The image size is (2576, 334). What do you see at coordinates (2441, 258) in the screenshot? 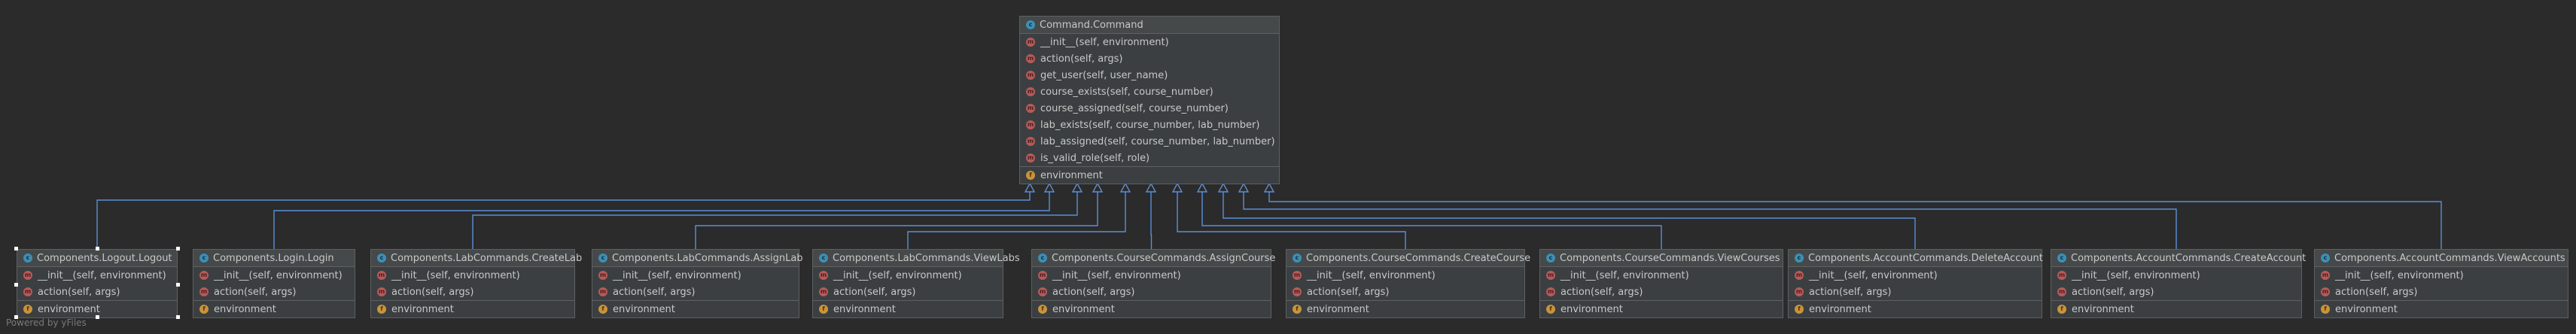
I see `class-header: c Components.AccountCommands.ViewAccounts` at bounding box center [2441, 258].